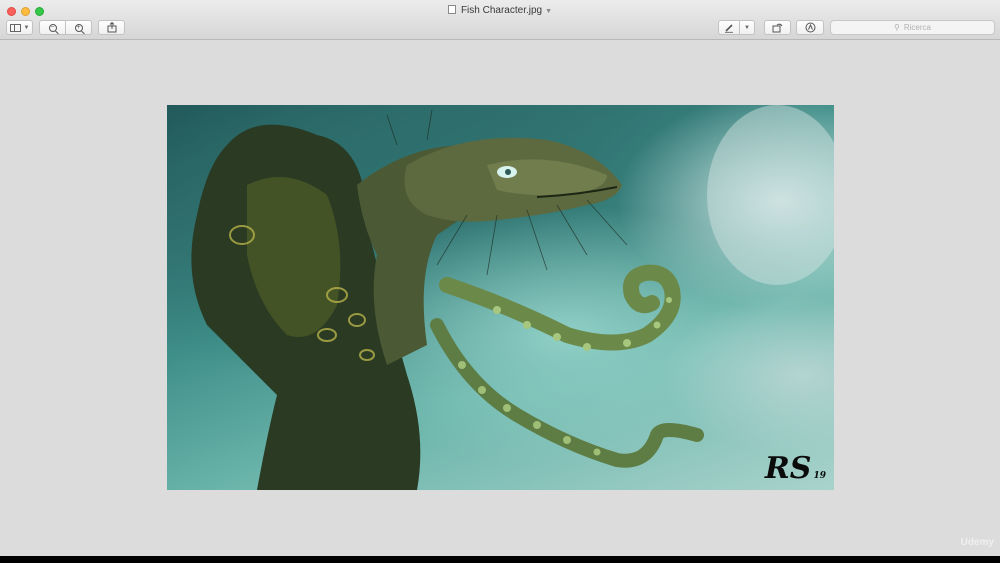 The height and width of the screenshot is (563, 1000). I want to click on zoom-out-button: −, so click(52, 27).